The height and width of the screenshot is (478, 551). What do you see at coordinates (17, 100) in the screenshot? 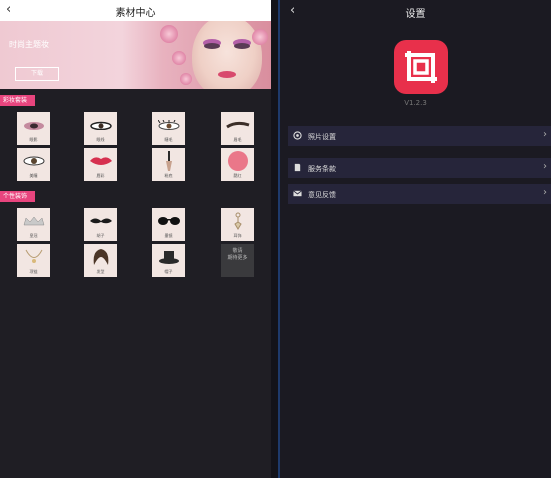
I see `section-makeup-label: 彩妆套装` at bounding box center [17, 100].